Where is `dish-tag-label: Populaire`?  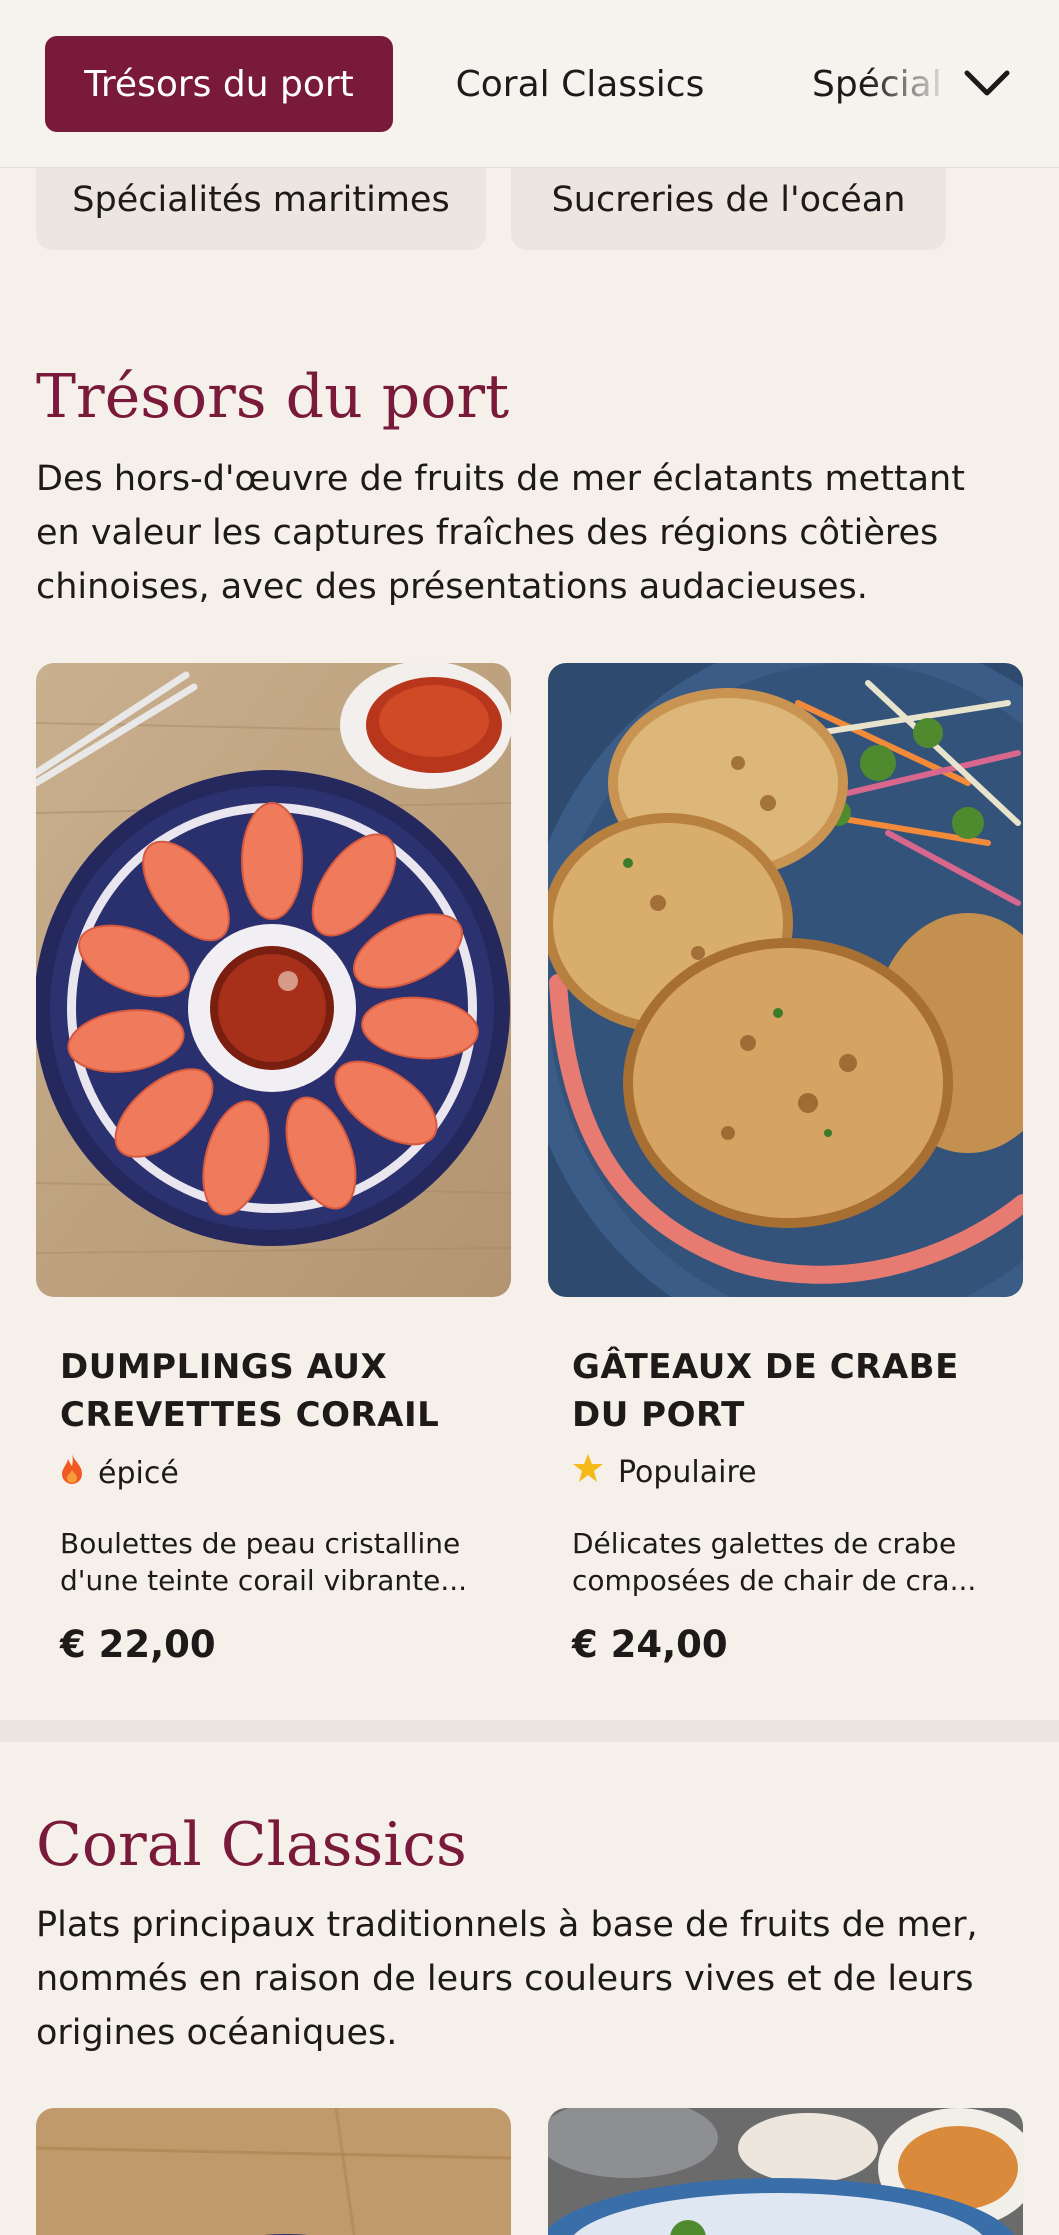
dish-tag-label: Populaire is located at coordinates (687, 1472).